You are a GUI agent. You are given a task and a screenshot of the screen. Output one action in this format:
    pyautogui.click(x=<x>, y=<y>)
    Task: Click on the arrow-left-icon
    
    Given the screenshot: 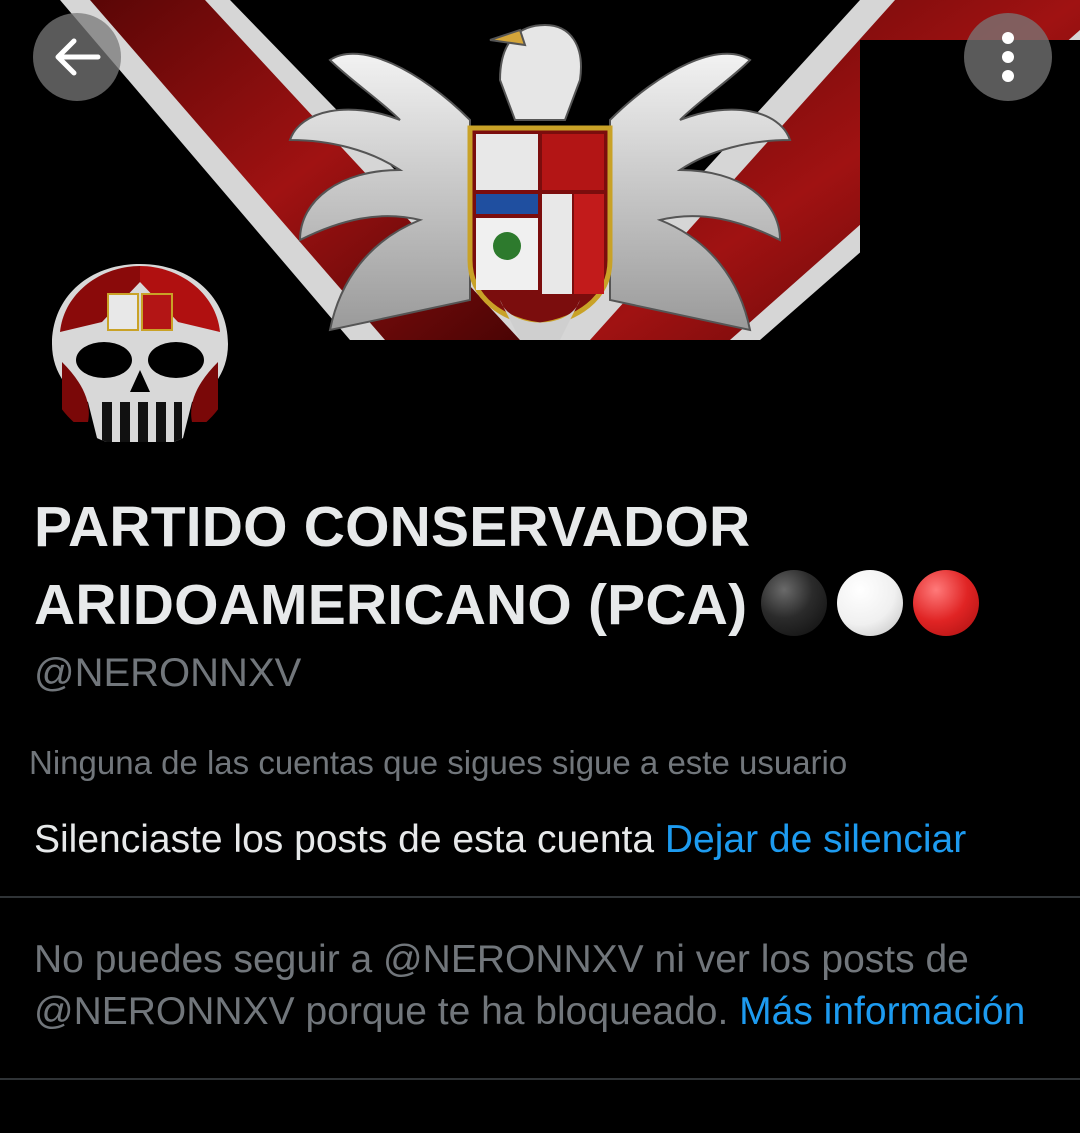 What is the action you would take?
    pyautogui.click(x=78, y=57)
    